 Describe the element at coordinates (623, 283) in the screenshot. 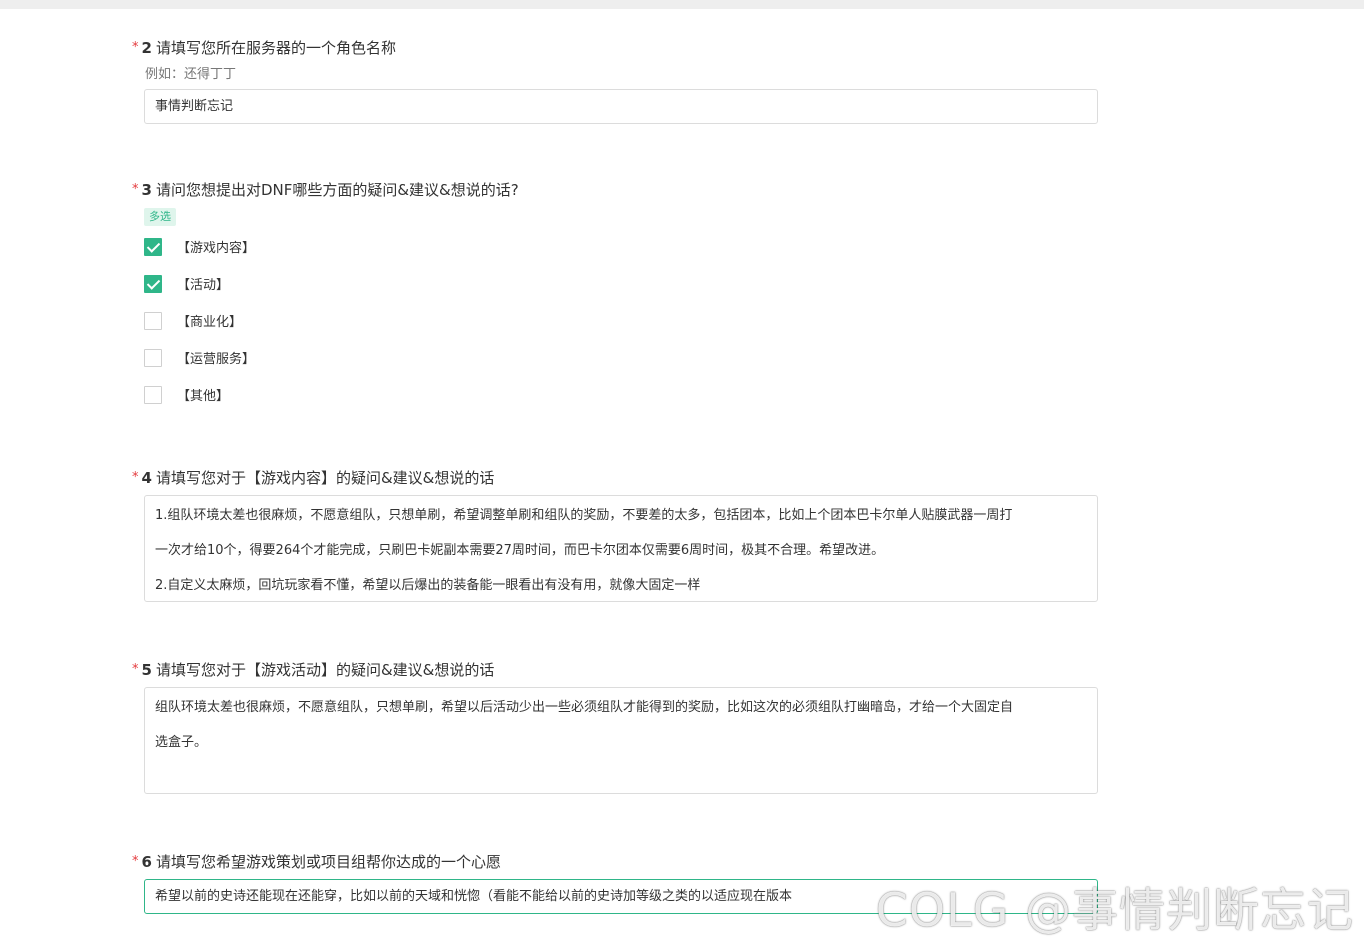

I see `option-activity: 【活动】` at that location.